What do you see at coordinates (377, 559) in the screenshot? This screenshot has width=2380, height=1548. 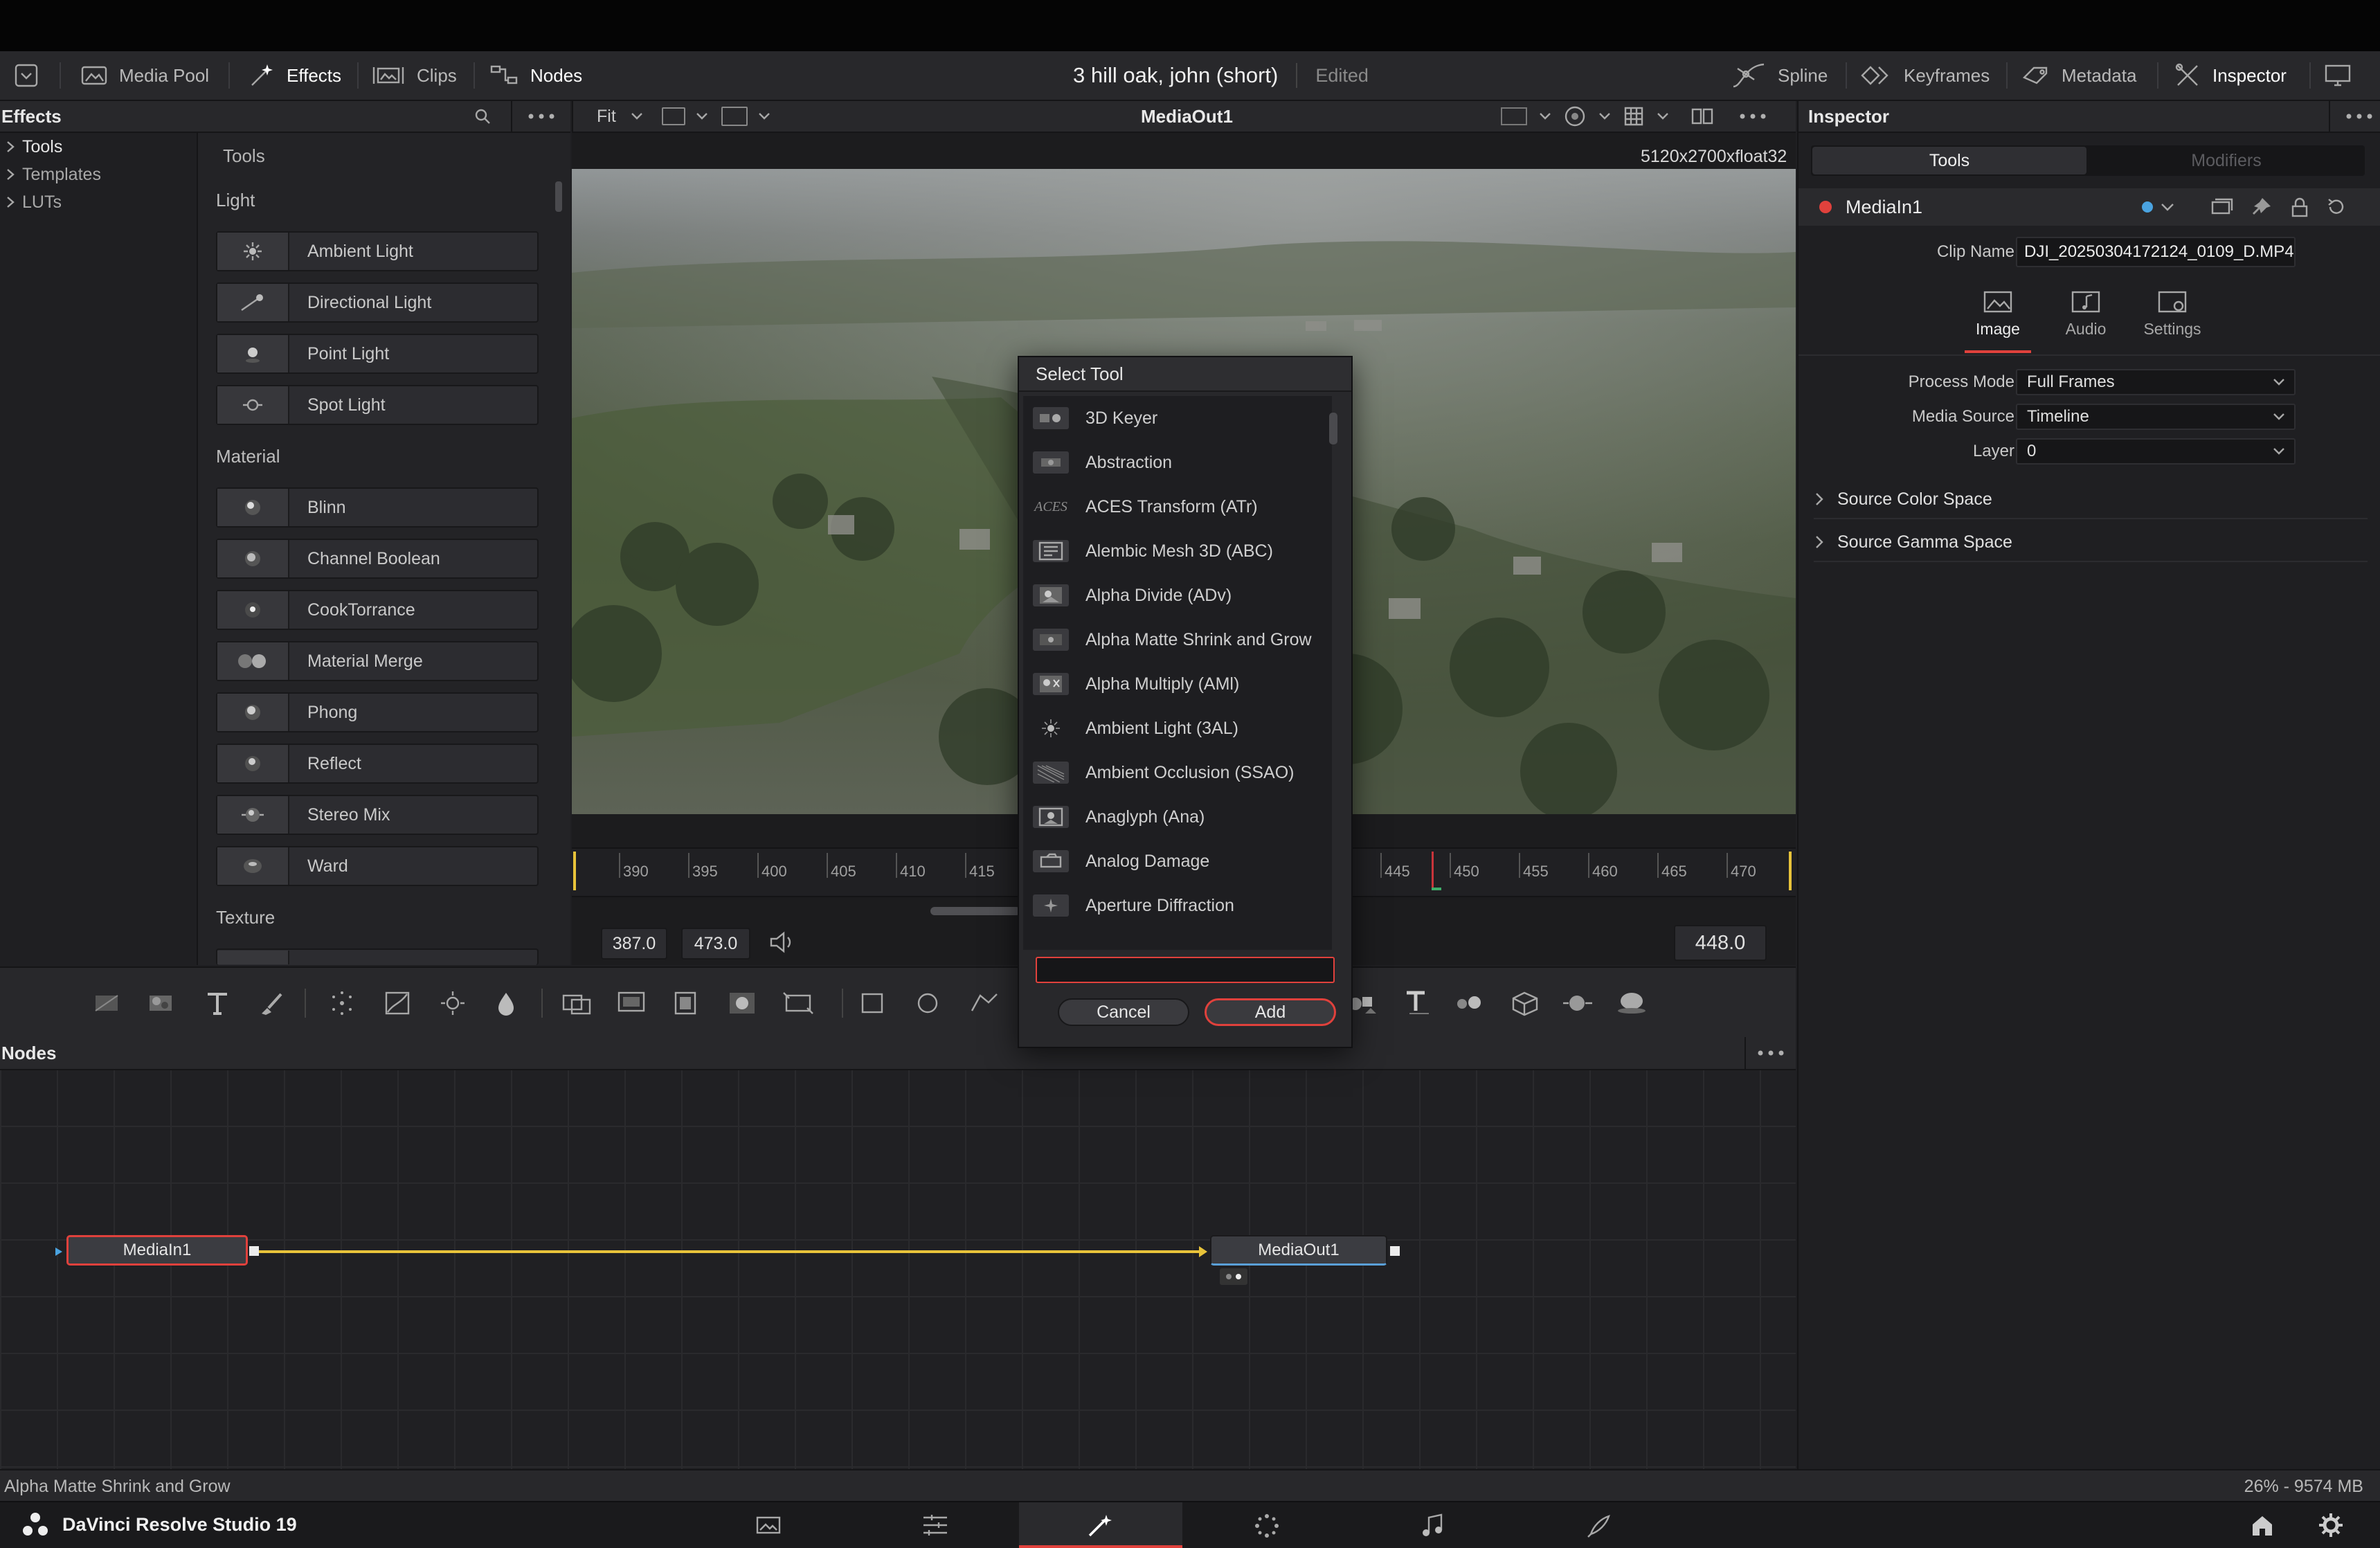 I see `tool-channel-boolean: Channel Boolean` at bounding box center [377, 559].